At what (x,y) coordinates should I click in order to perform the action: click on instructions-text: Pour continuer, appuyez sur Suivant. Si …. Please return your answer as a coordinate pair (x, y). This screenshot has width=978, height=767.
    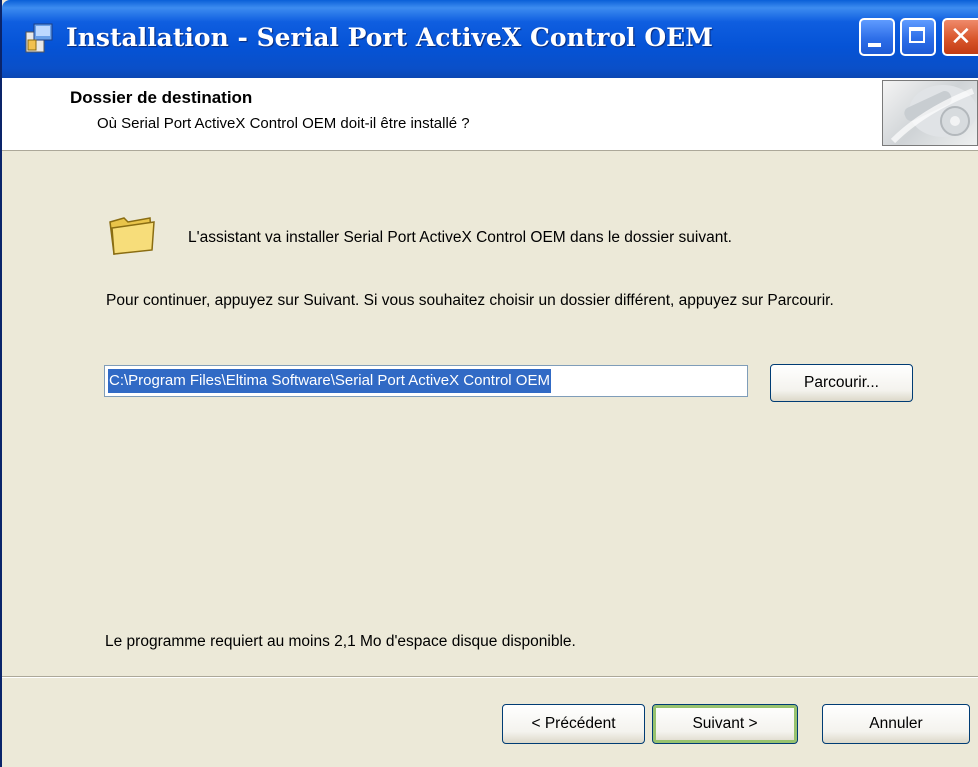
    Looking at the image, I should click on (470, 300).